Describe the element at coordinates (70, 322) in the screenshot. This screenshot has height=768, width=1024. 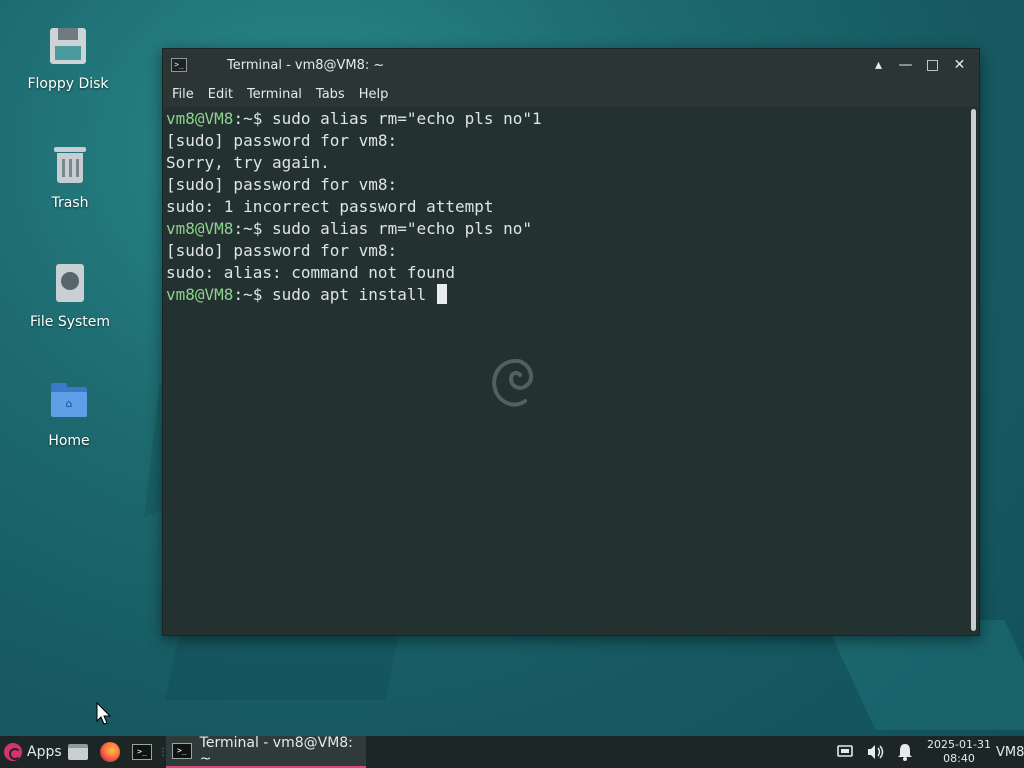
I see `desktop-icon-label: File System` at that location.